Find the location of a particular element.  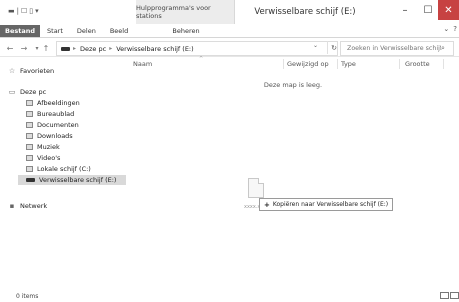

customize-toolbar-icon: ▾ is located at coordinates (37, 11).